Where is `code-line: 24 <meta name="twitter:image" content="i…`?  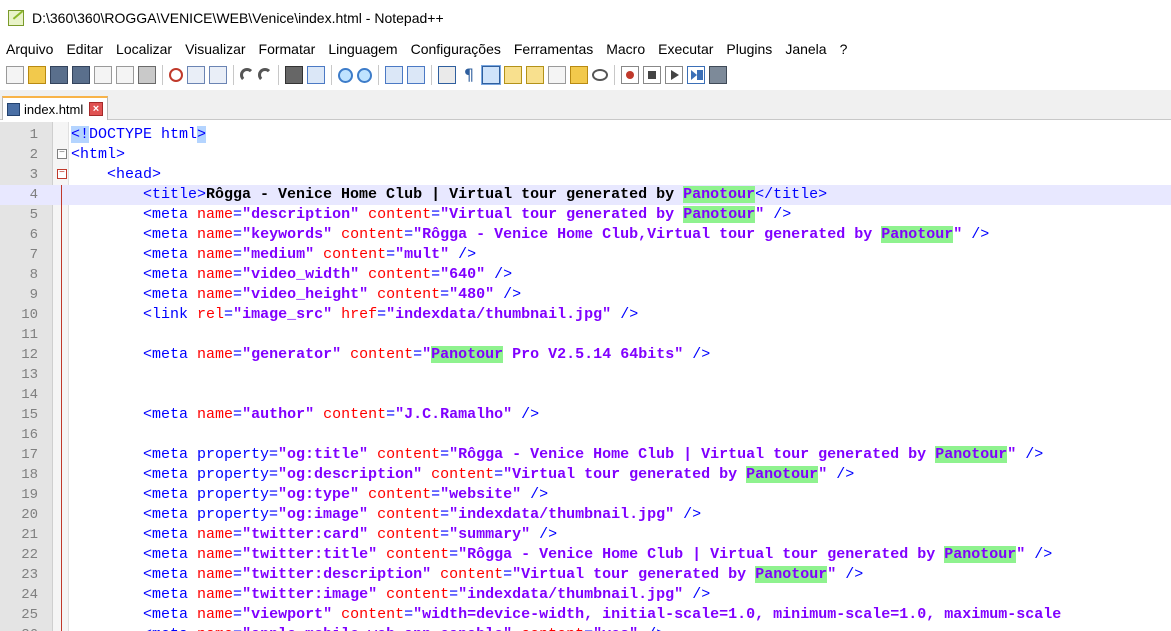 code-line: 24 <meta name="twitter:image" content="i… is located at coordinates (585, 595).